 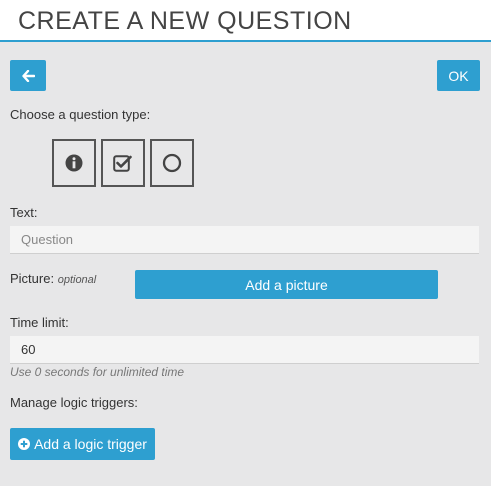 What do you see at coordinates (185, 21) in the screenshot?
I see `page-title: CREATE A NEW QUESTION` at bounding box center [185, 21].